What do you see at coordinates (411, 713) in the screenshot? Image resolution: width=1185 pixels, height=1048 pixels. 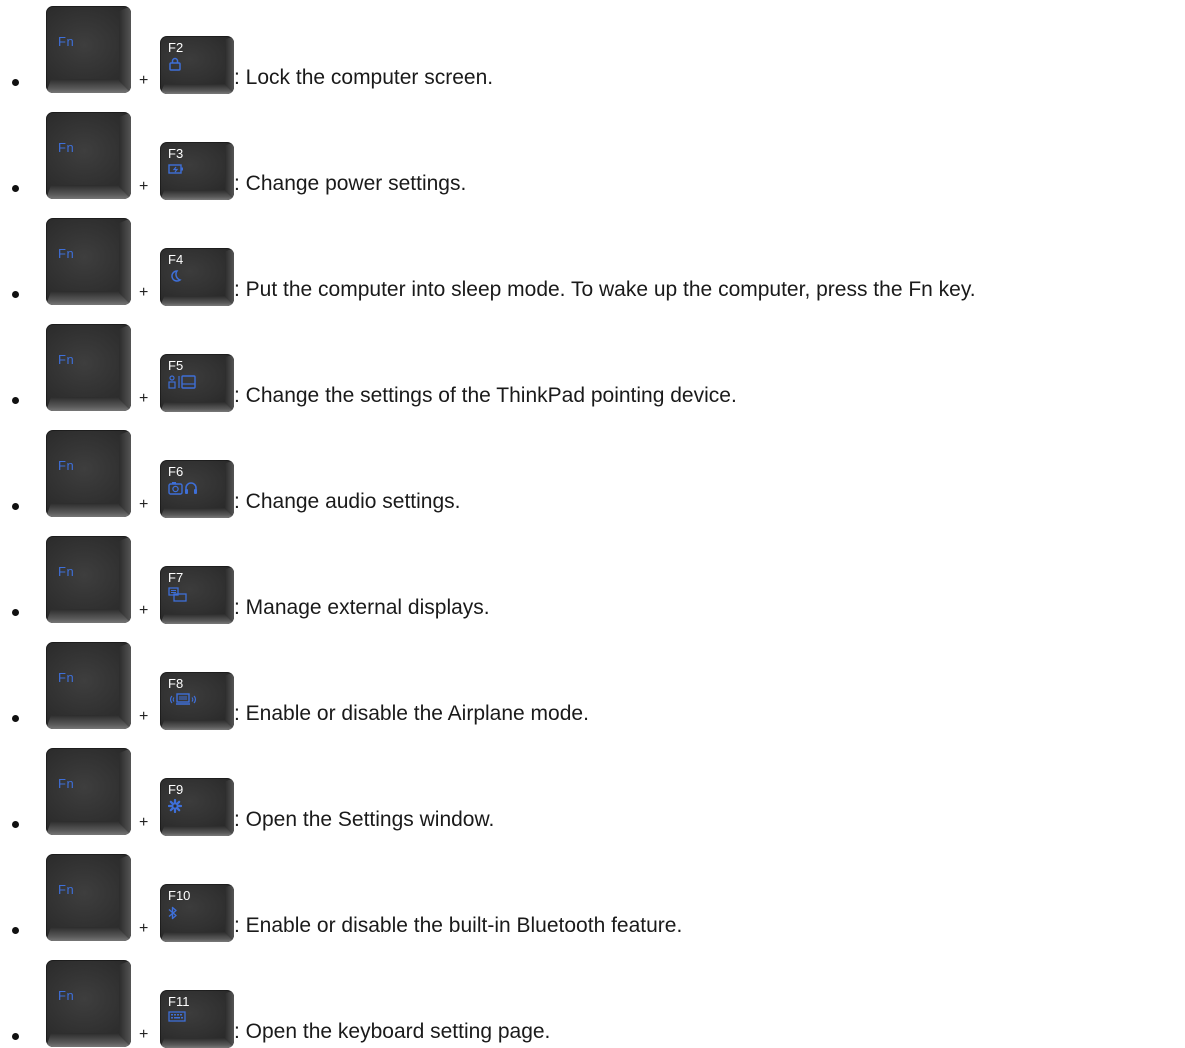 I see `hotkey-description: : Enable or disable the Airplane mode.` at bounding box center [411, 713].